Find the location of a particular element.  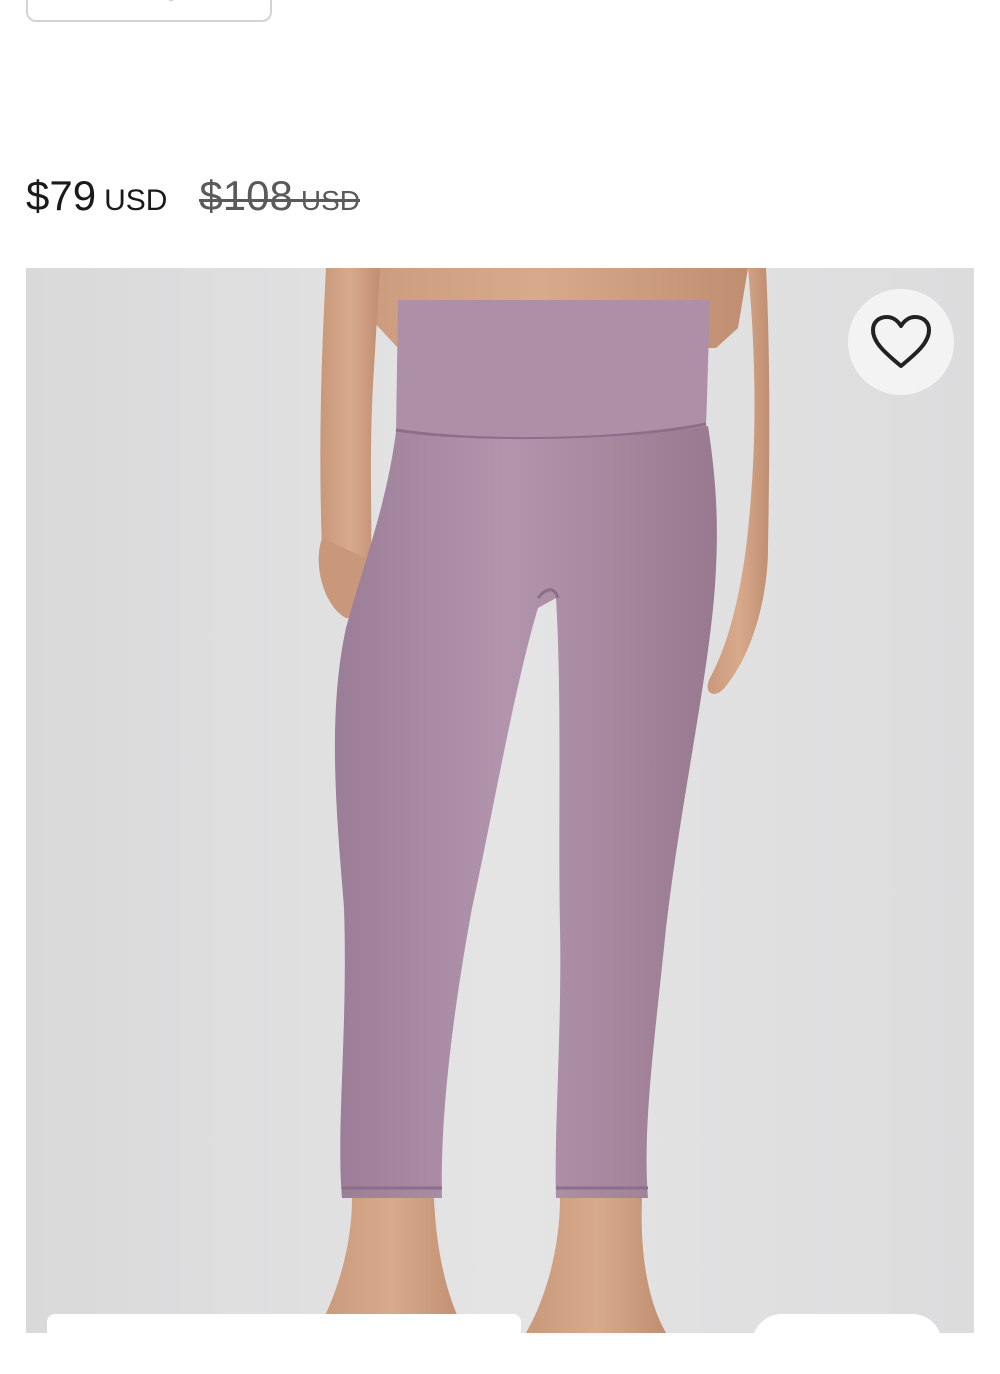

original-price: $108 USD is located at coordinates (279, 196).